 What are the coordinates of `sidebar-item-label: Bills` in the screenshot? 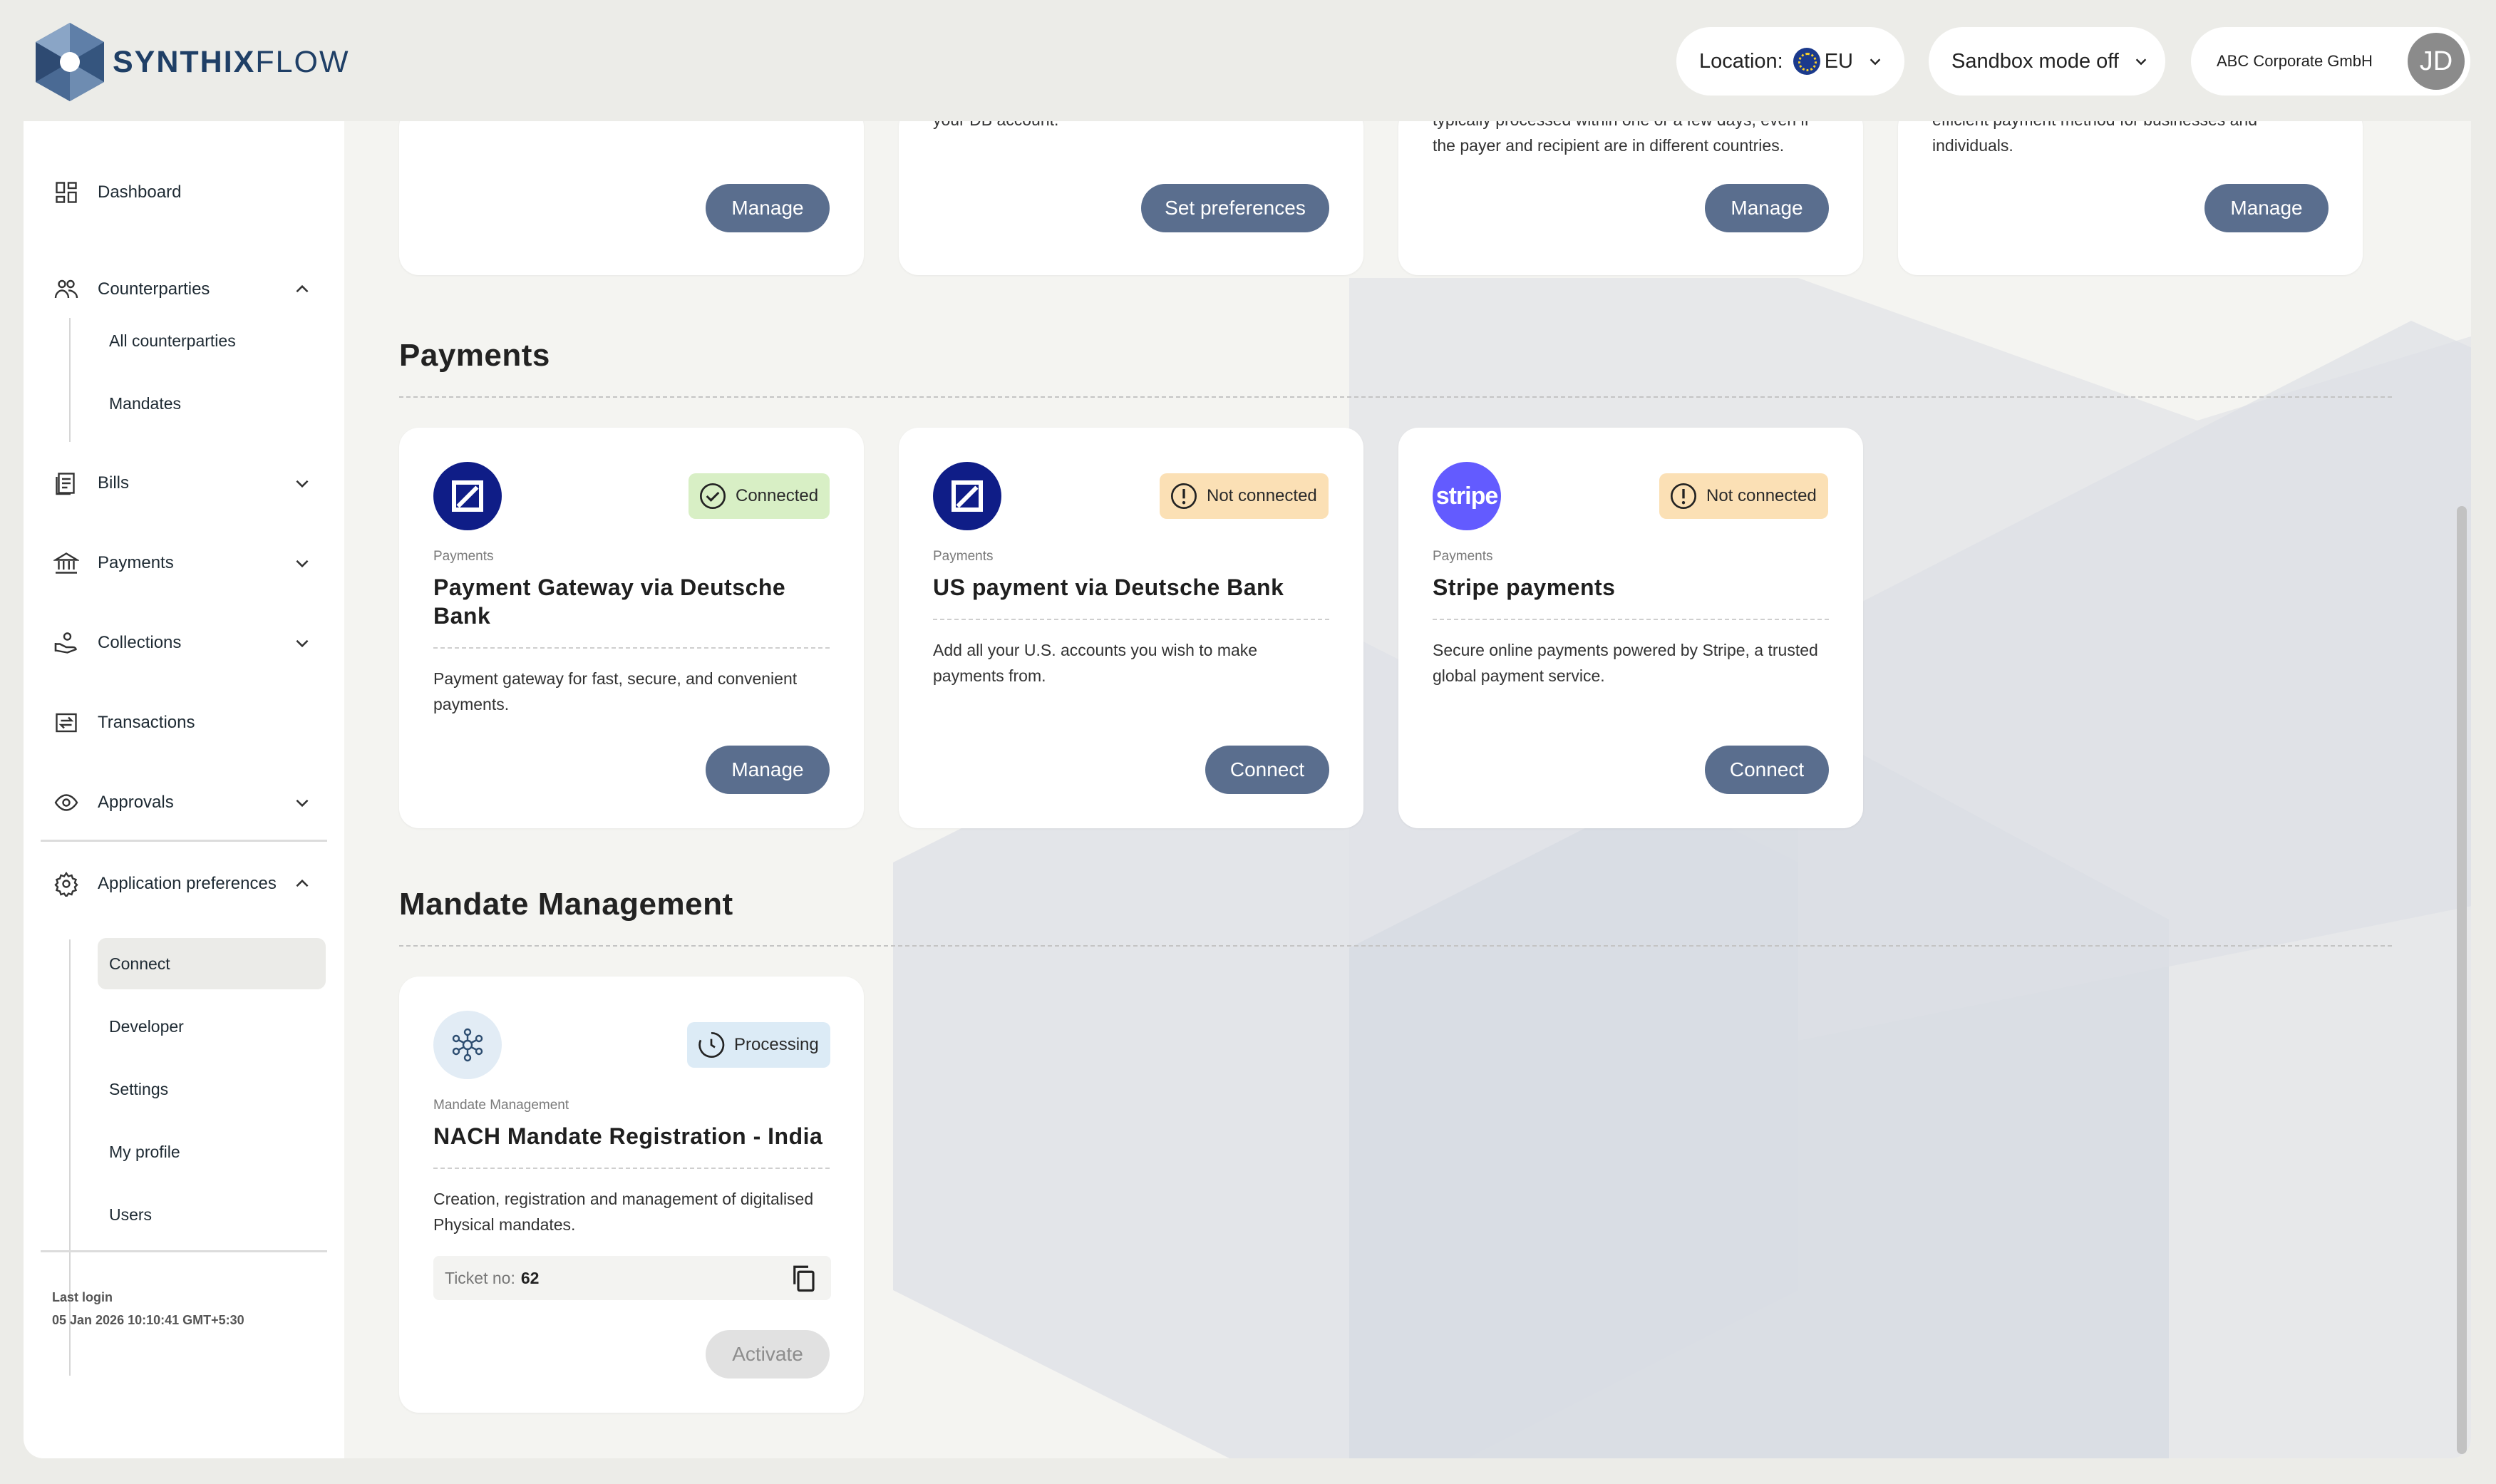 It's located at (114, 483).